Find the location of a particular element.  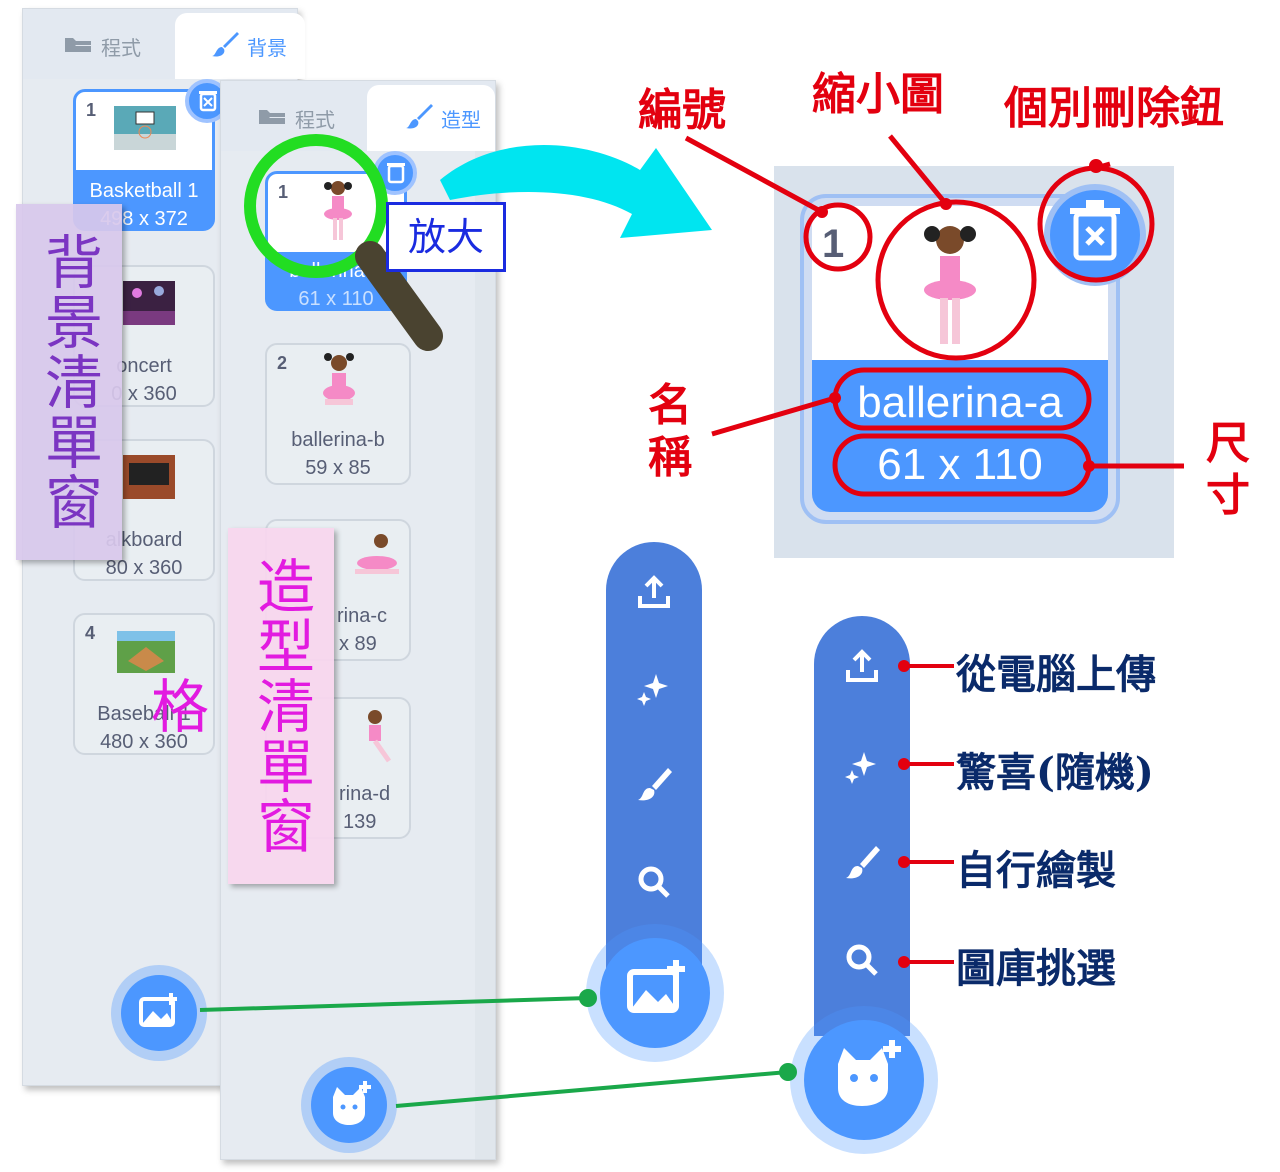

green-connectors is located at coordinates (498, 1048).